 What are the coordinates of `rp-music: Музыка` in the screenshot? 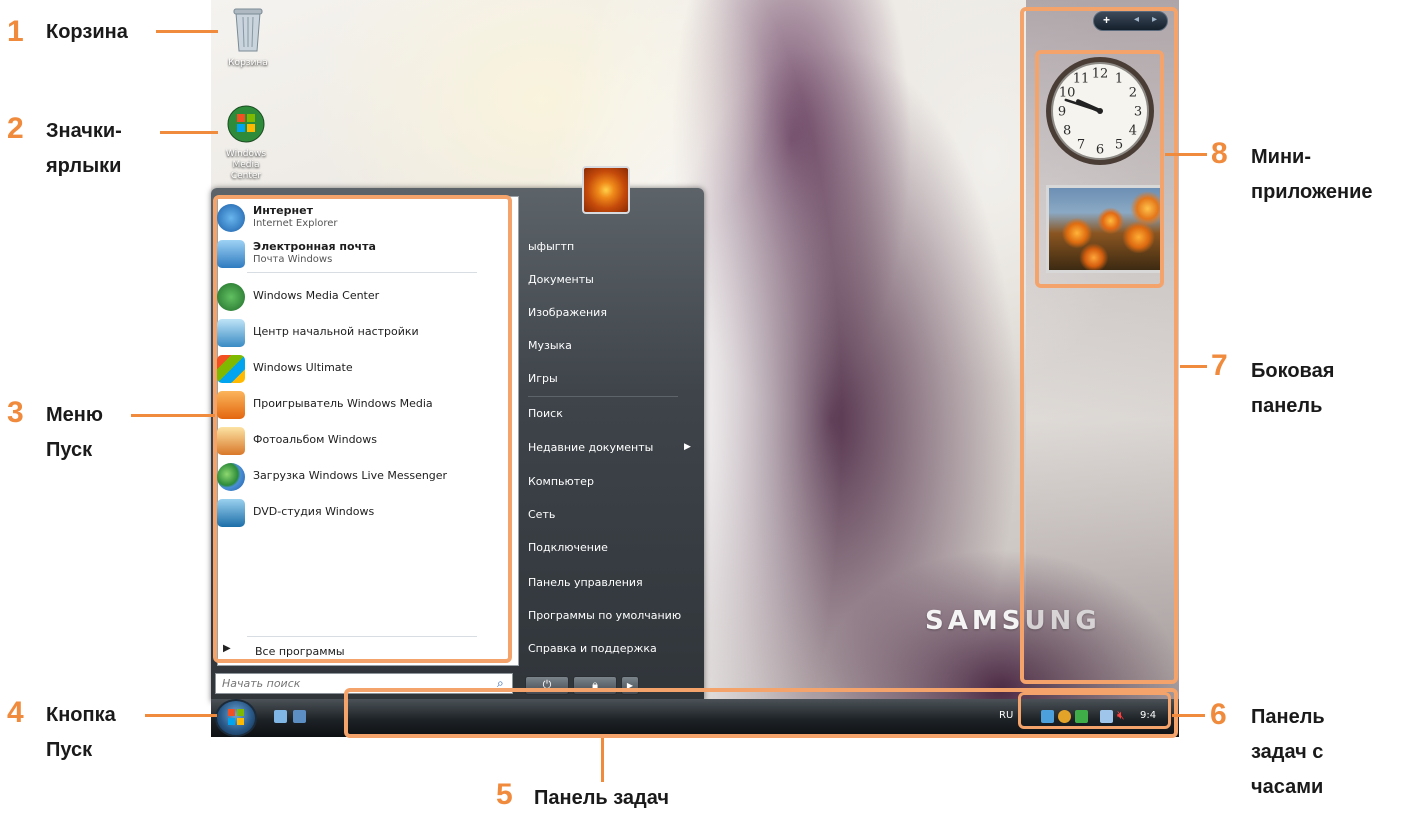 It's located at (550, 345).